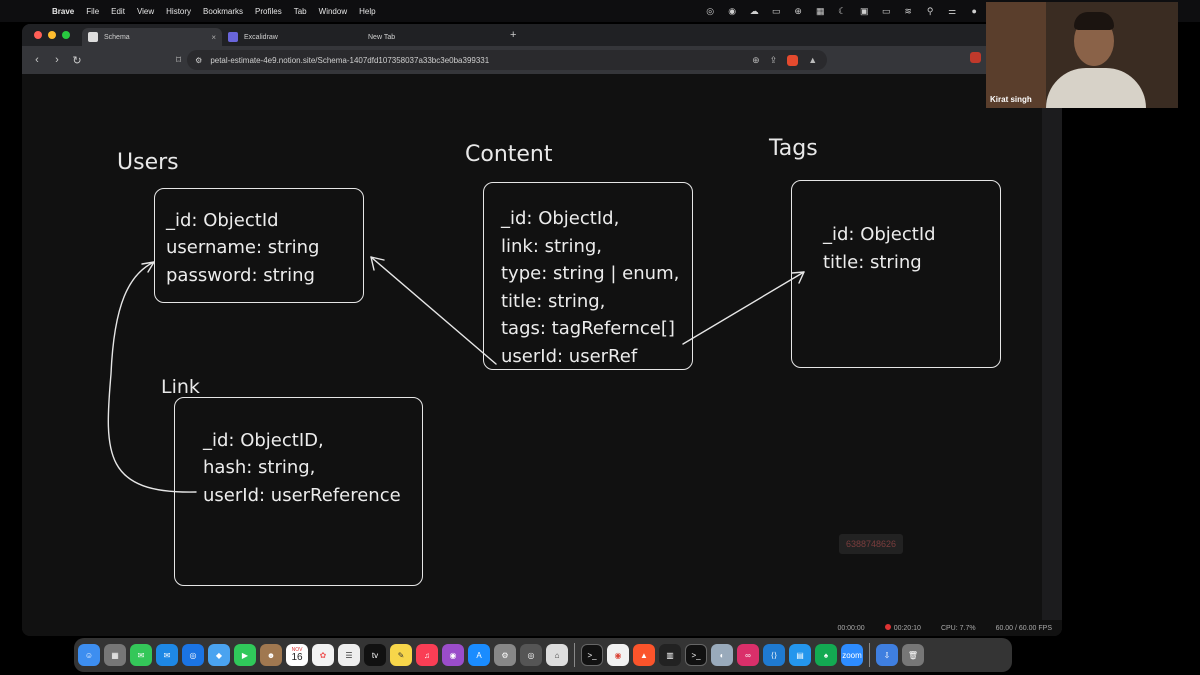 The image size is (1200, 675). I want to click on bookmark-icon: ⌑, so click(178, 60).